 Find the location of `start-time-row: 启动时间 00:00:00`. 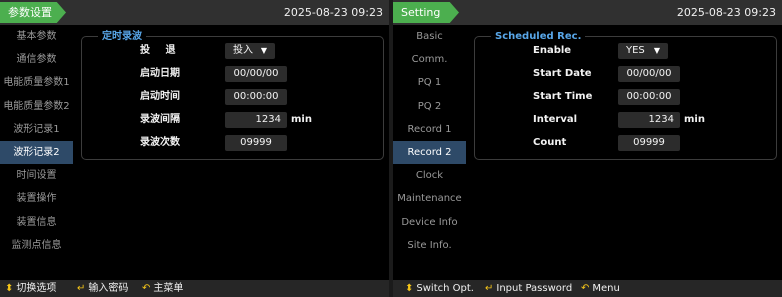

start-time-row: 启动时间 00:00:00 is located at coordinates (233, 97).